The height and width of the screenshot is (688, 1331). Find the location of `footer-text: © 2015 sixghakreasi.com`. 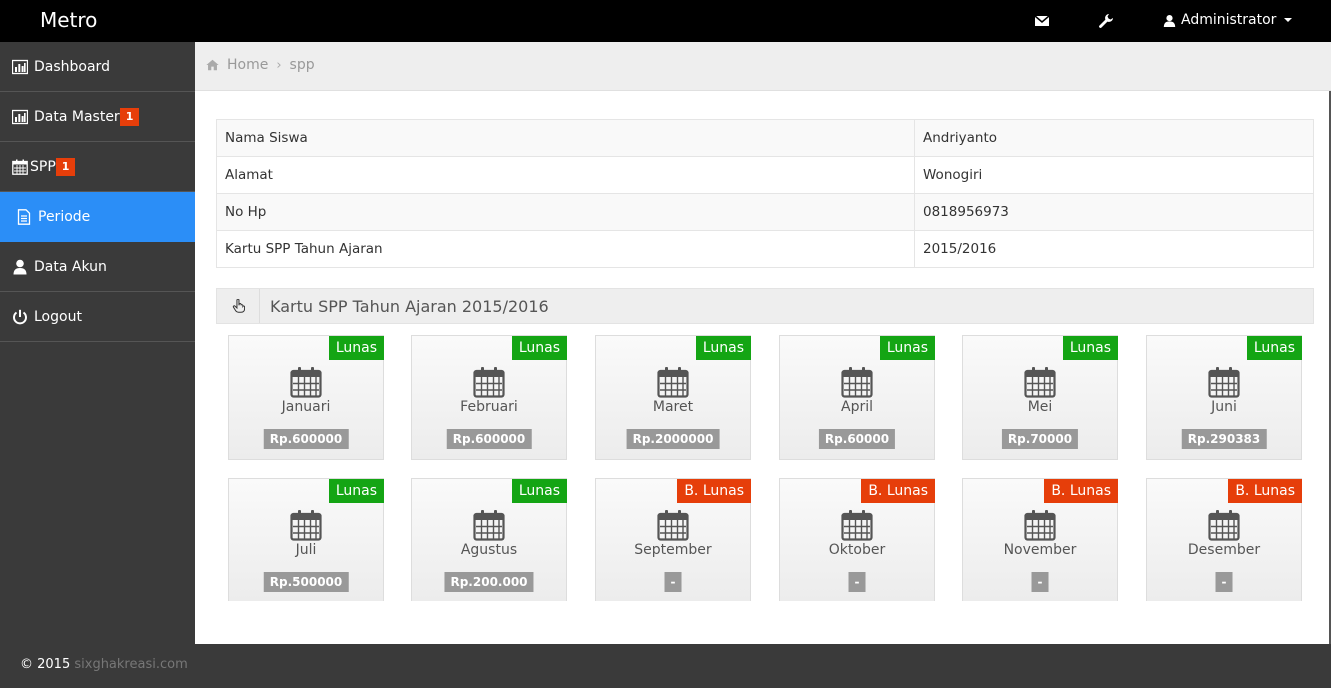

footer-text: © 2015 sixghakreasi.com is located at coordinates (104, 664).